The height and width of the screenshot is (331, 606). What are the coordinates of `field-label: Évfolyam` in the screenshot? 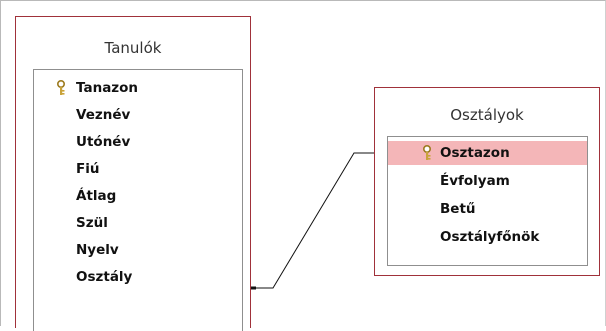 It's located at (475, 181).